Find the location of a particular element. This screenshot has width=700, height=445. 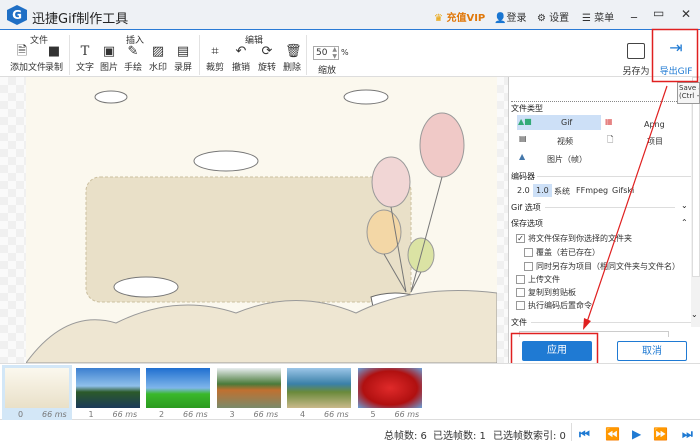

image-button: ▣ 图片 is located at coordinates (109, 59).